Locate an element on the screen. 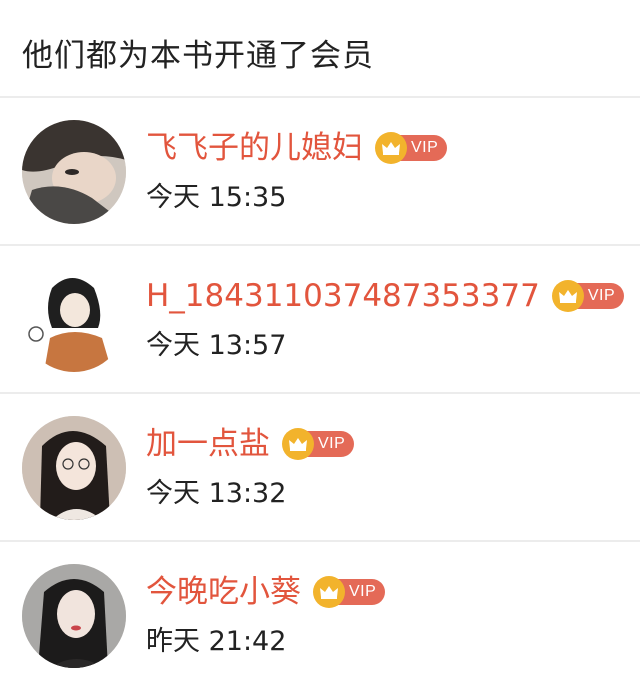 This screenshot has width=640, height=683. member-name-line: 今晚吃小葵 VIP is located at coordinates (266, 592).